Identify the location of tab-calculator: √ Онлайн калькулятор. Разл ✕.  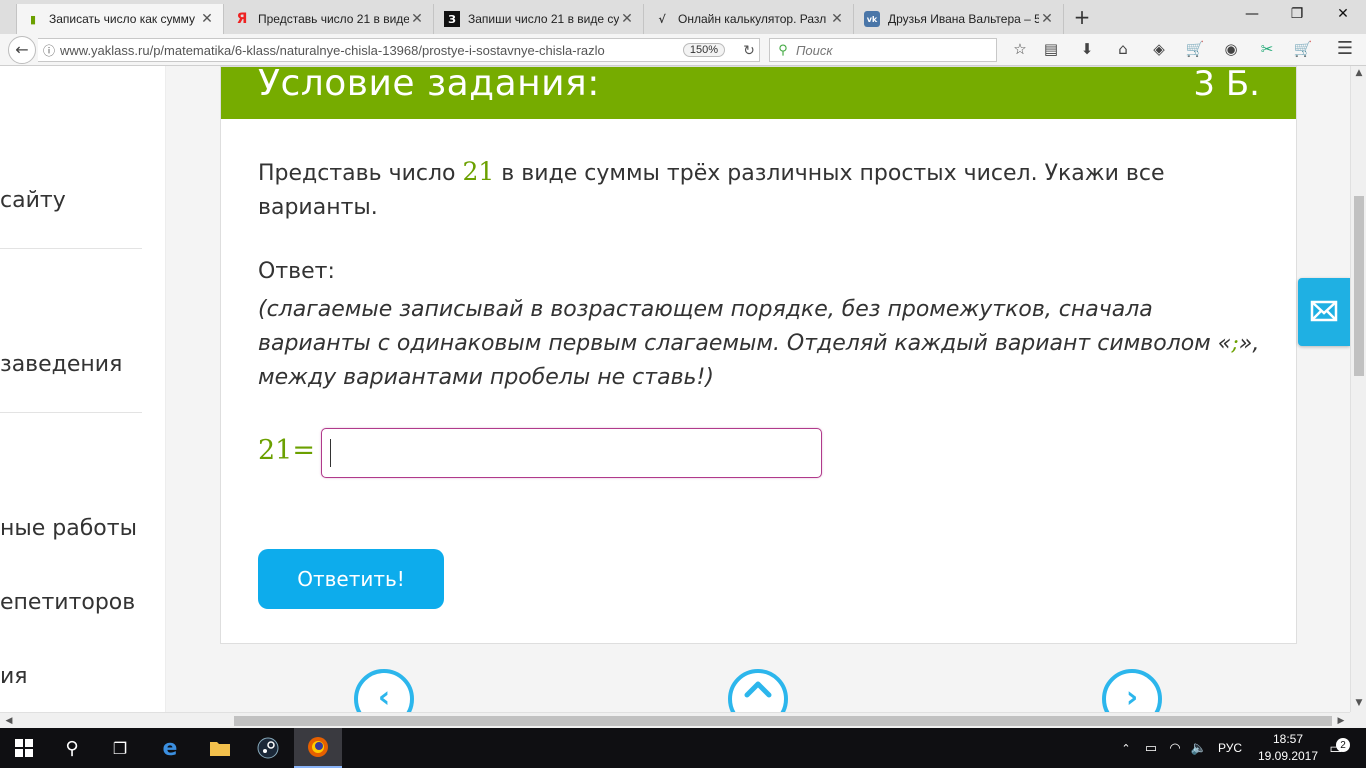
(750, 19).